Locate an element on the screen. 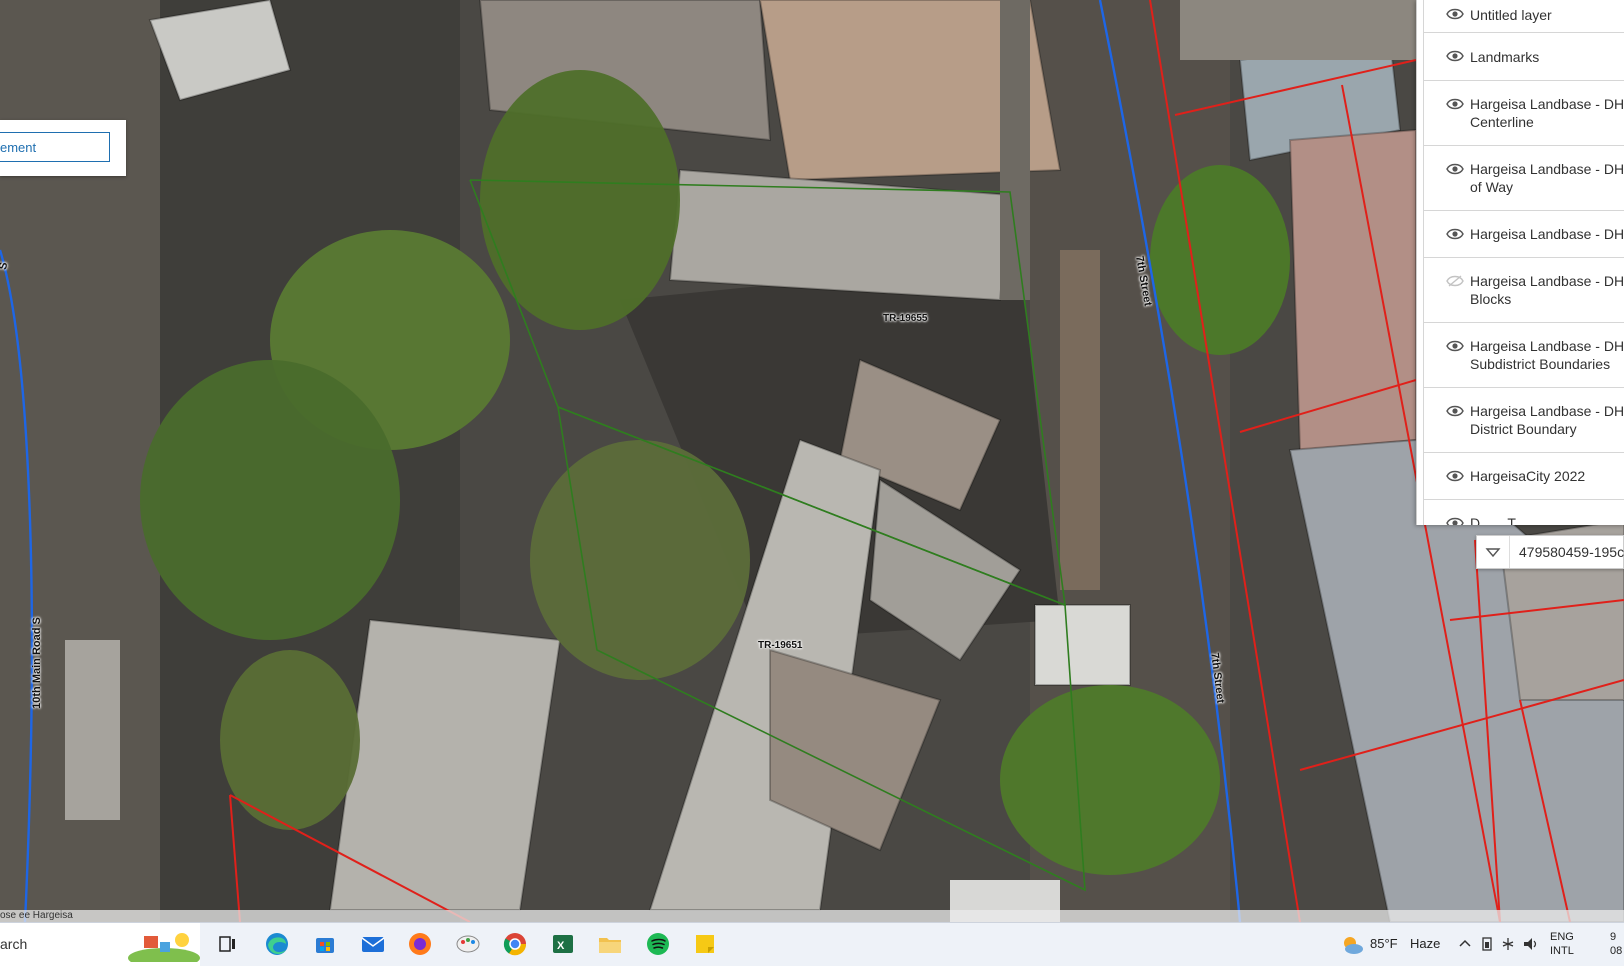 The height and width of the screenshot is (966, 1624). layer-item-right-of-way: Hargeisa Landbase - DH of Way is located at coordinates (1523, 178).